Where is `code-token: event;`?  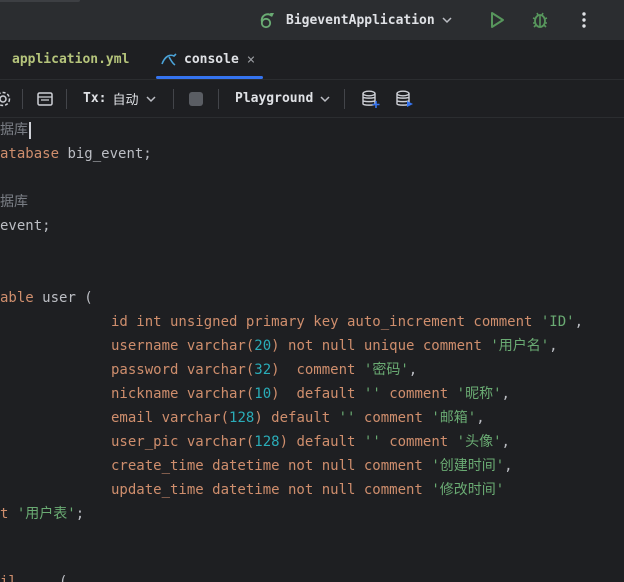
code-token: event; is located at coordinates (25, 226).